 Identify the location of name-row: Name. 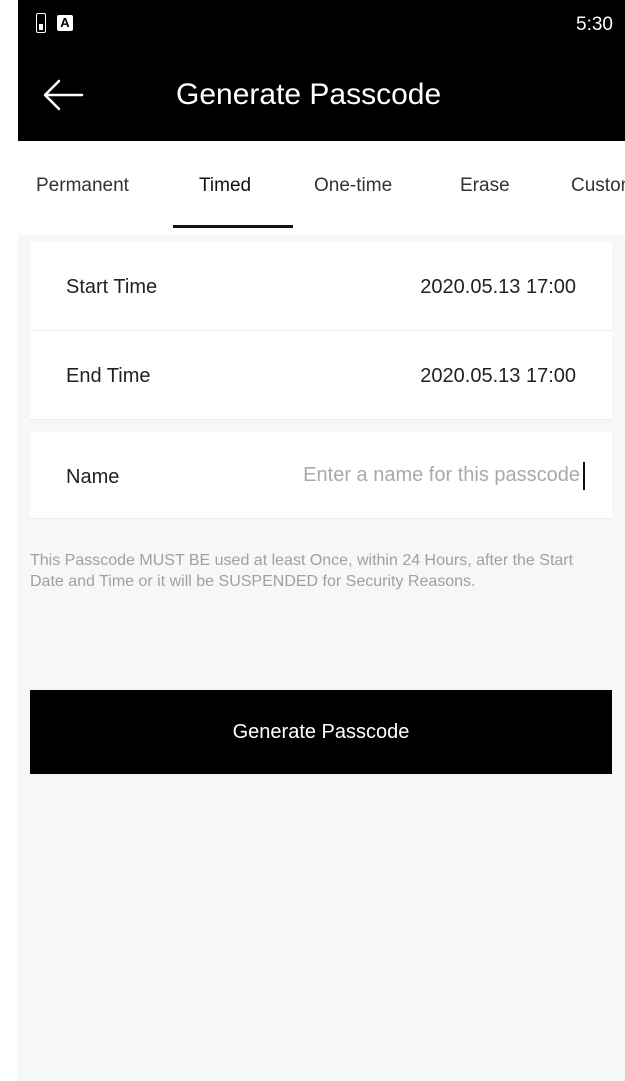
(321, 475).